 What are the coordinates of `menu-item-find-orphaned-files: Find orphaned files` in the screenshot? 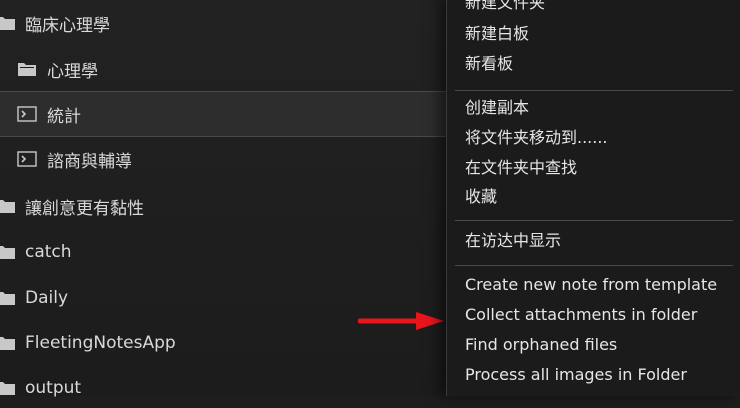 It's located at (541, 345).